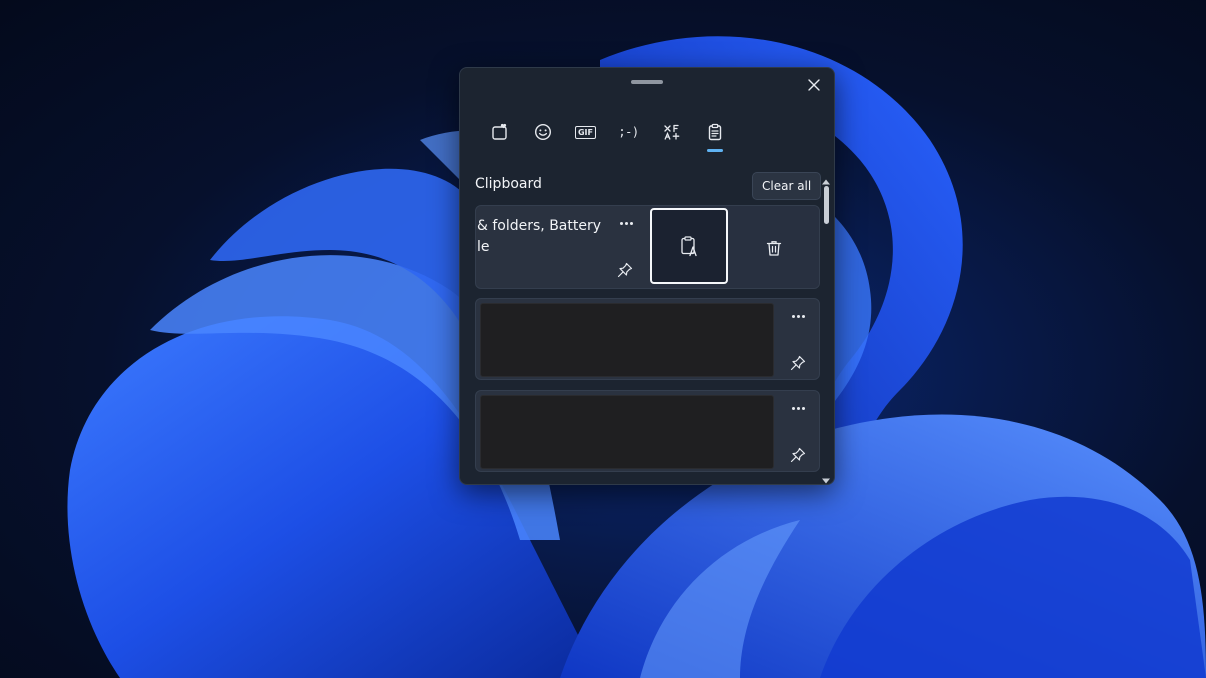 The height and width of the screenshot is (678, 1206). Describe the element at coordinates (826, 205) in the screenshot. I see `scrollbar-thumb` at that location.